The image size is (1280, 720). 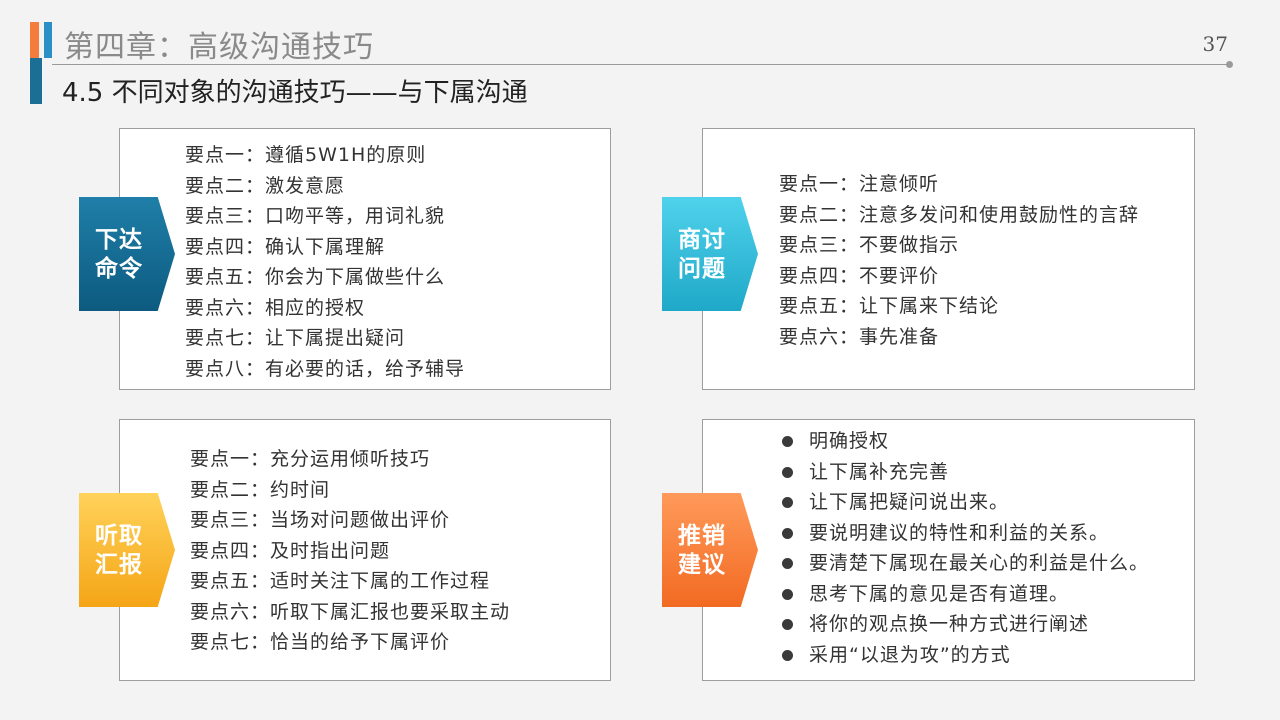 I want to click on list-item: 采用“以退为攻”的方式, so click(x=964, y=655).